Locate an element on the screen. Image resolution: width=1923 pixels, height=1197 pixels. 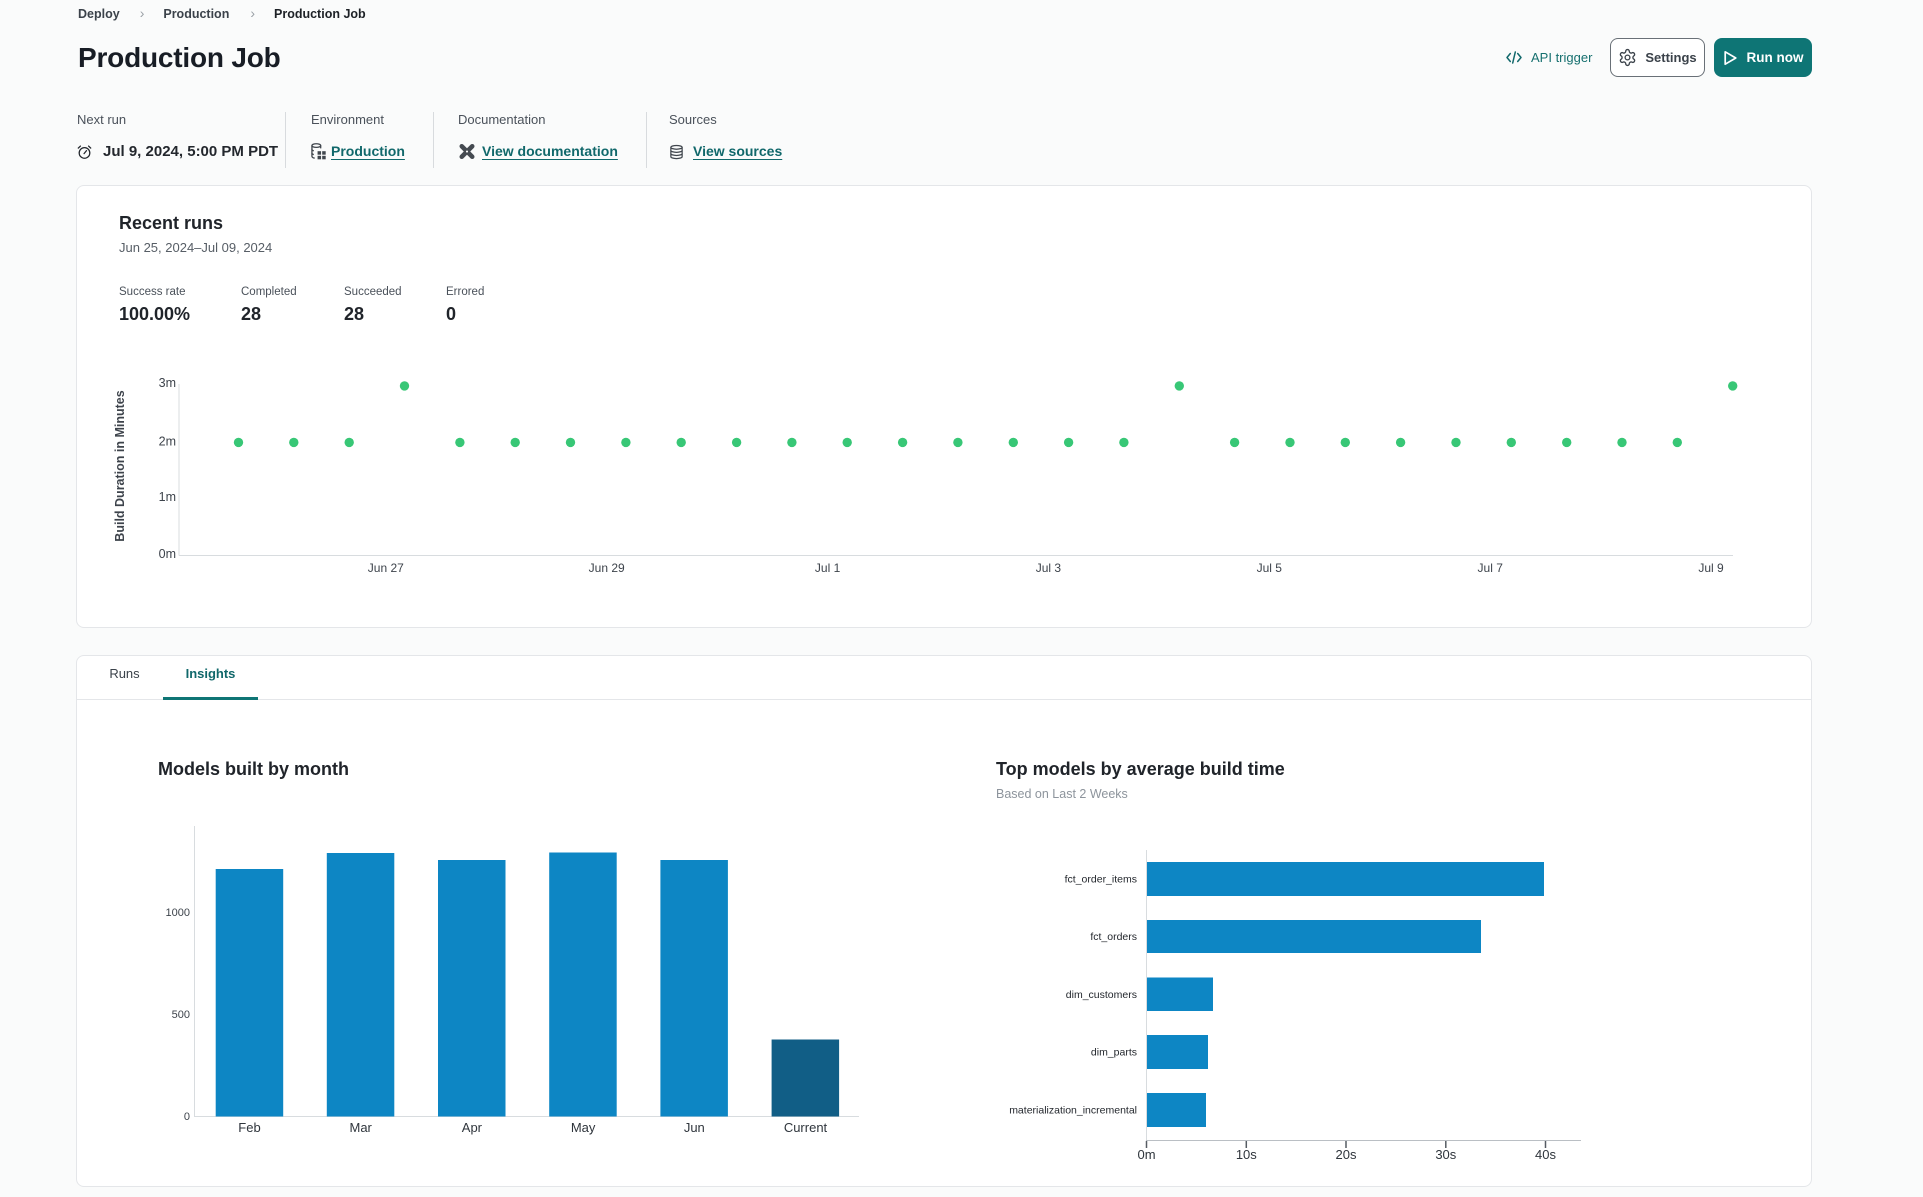
svg-text: 2m is located at coordinates (167, 442).